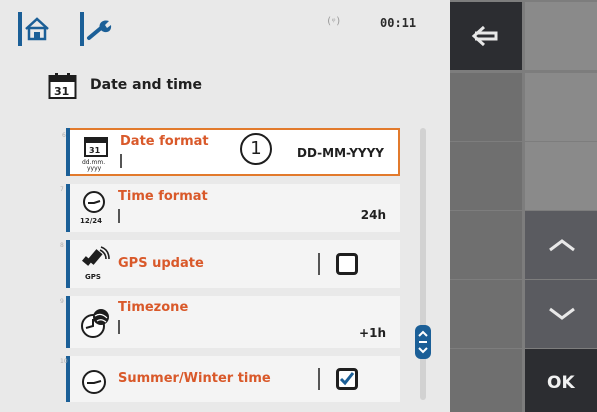 The image size is (597, 412). I want to click on signal-indicator: (ᵠ), so click(334, 21).